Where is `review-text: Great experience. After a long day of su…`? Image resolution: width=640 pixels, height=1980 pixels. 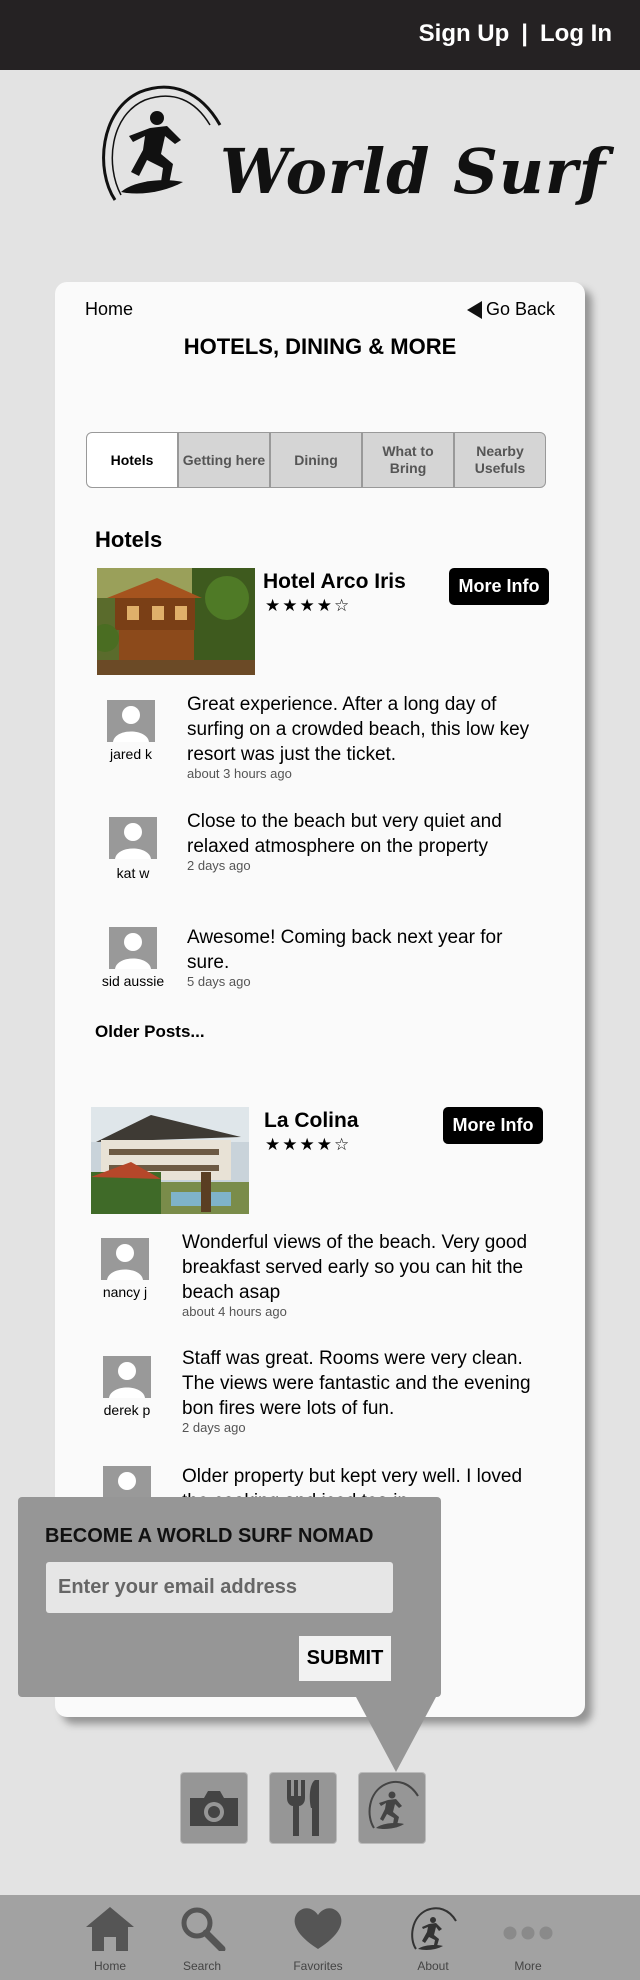 review-text: Great experience. After a long day of su… is located at coordinates (358, 729).